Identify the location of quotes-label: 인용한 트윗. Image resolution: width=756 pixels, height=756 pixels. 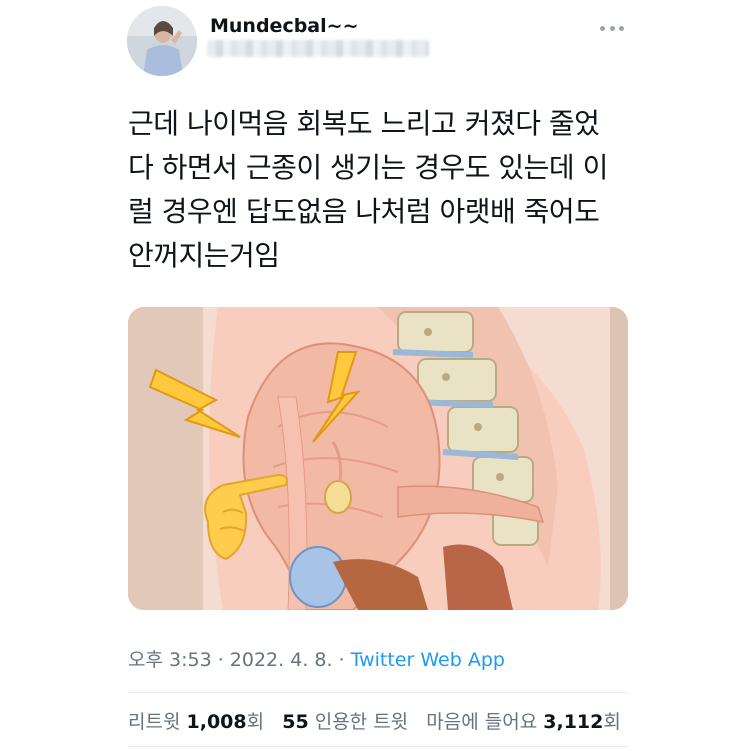
(361, 722).